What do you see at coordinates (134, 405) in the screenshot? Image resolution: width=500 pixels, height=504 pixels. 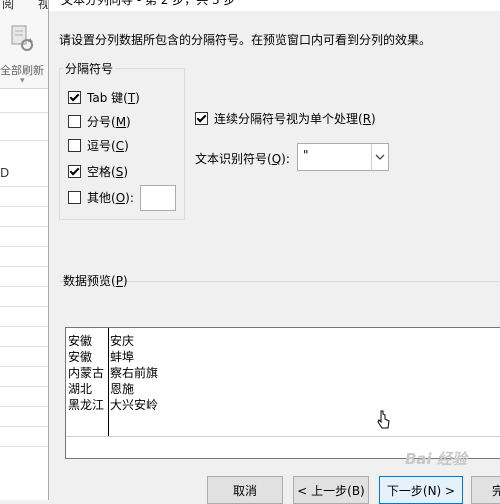 I see `preview-cell: 大兴安岭` at bounding box center [134, 405].